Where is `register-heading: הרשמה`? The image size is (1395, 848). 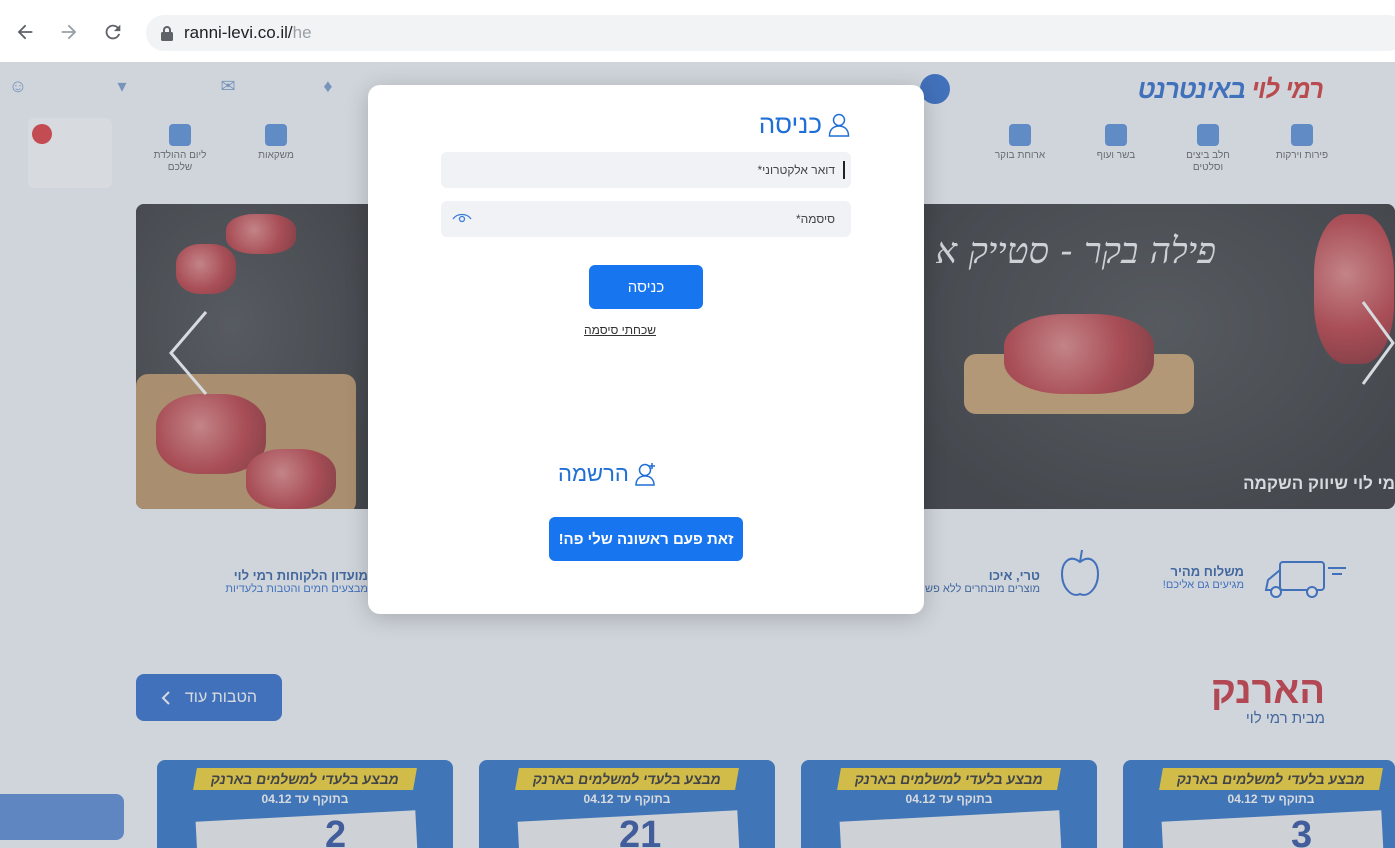 register-heading: הרשמה is located at coordinates (607, 474).